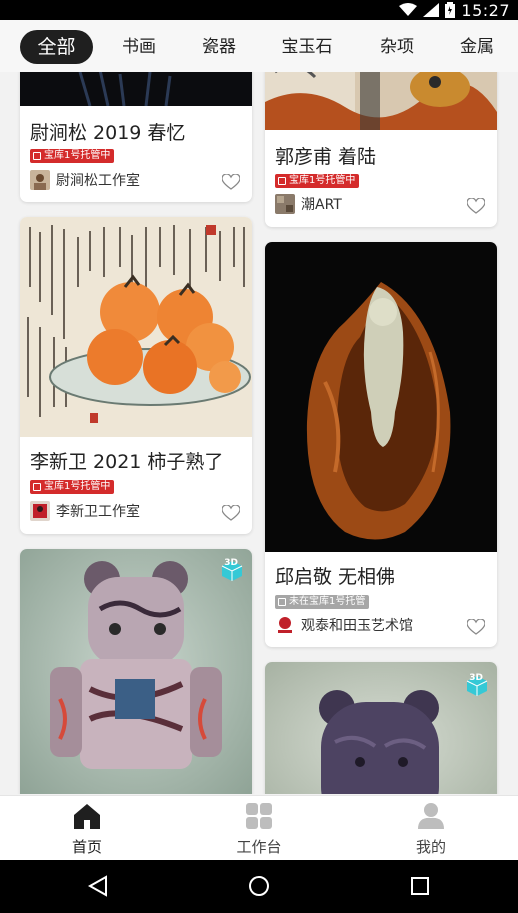 Image resolution: width=518 pixels, height=913 pixels. I want to click on artwork-title: 郭彦甫 着陆, so click(326, 157).